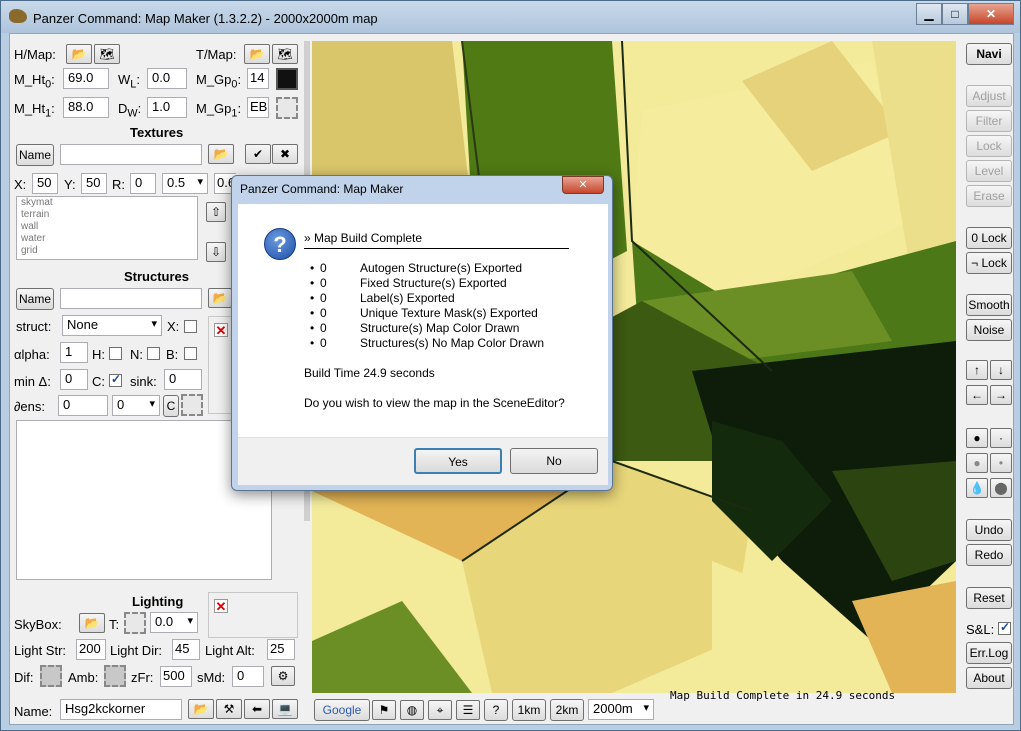  What do you see at coordinates (285, 154) in the screenshot?
I see `texture-delete-x-icon: ✖` at bounding box center [285, 154].